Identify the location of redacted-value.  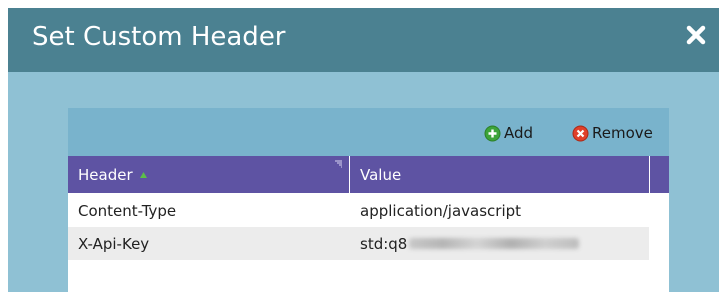
(494, 243).